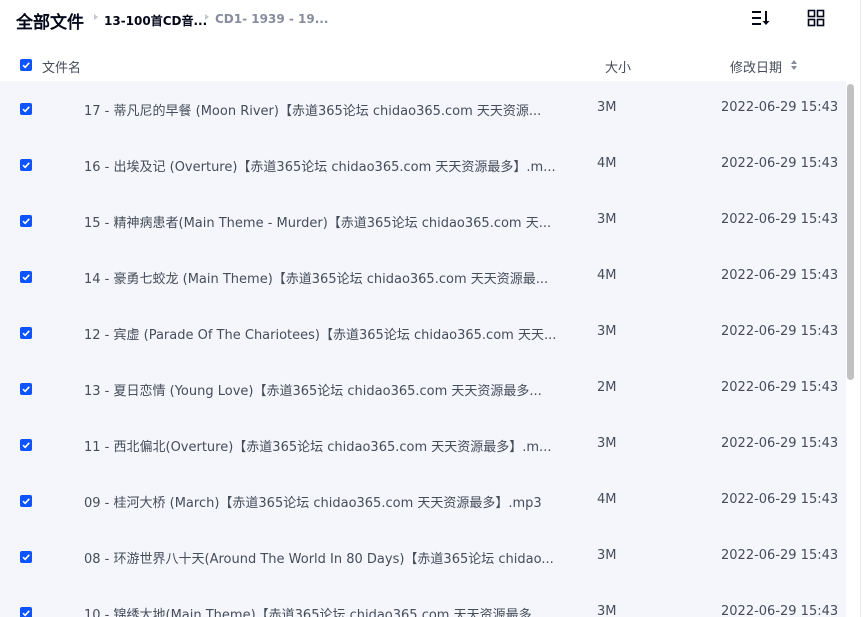 The height and width of the screenshot is (617, 864). I want to click on column-header-date: 修改日期, so click(756, 66).